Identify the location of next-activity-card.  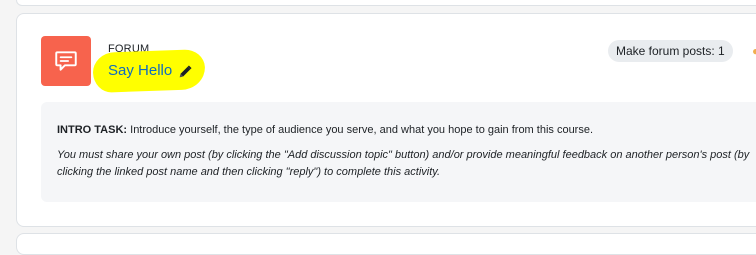
(386, 244).